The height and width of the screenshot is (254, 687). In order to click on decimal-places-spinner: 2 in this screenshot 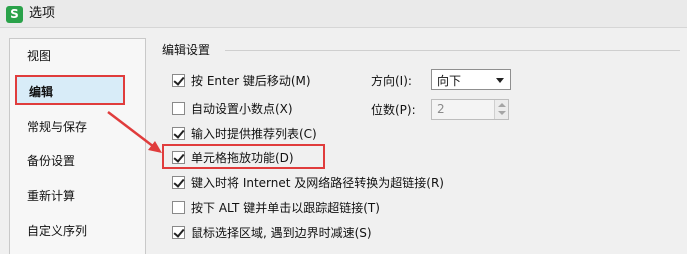, I will do `click(470, 109)`.